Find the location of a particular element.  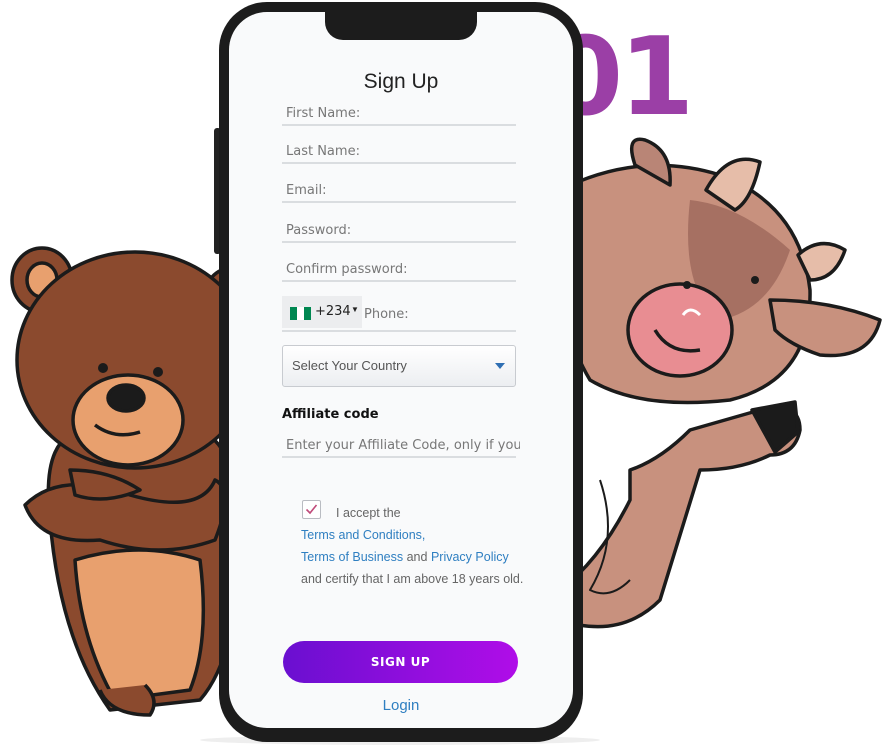

password-input is located at coordinates (401, 230).